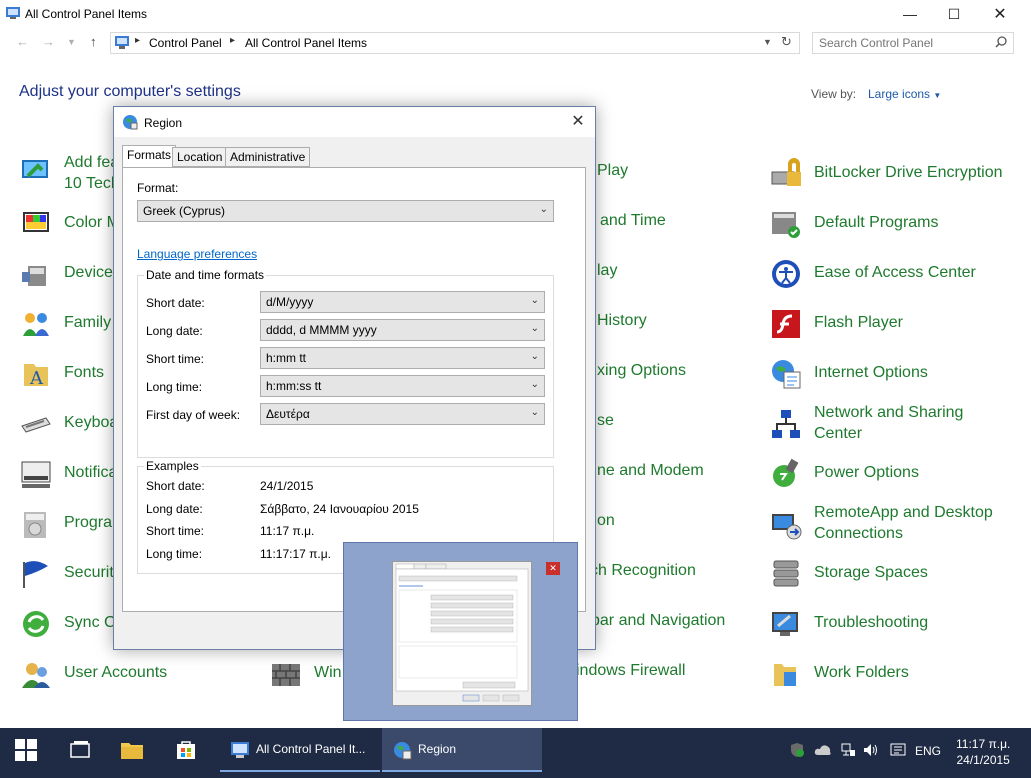  I want to click on cp-item-color-management: Color M, so click(70, 226).